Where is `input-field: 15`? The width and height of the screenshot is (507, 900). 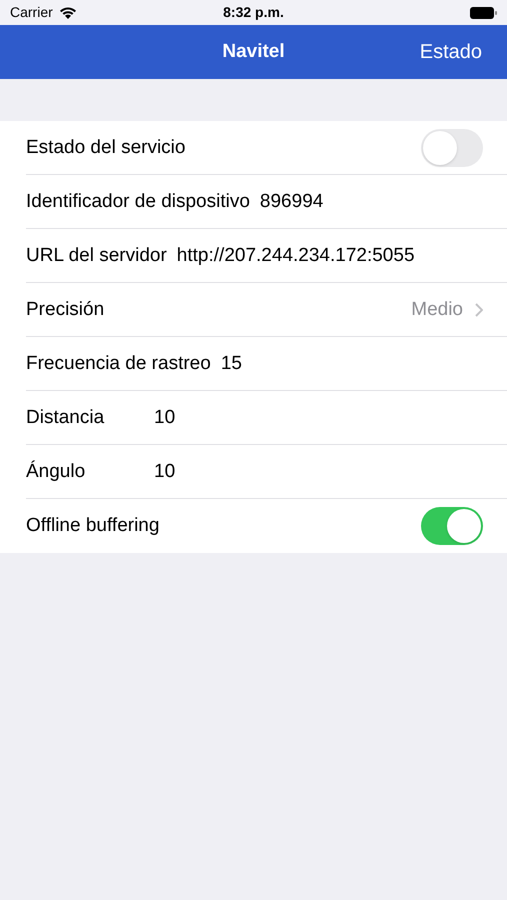 input-field: 15 is located at coordinates (351, 364).